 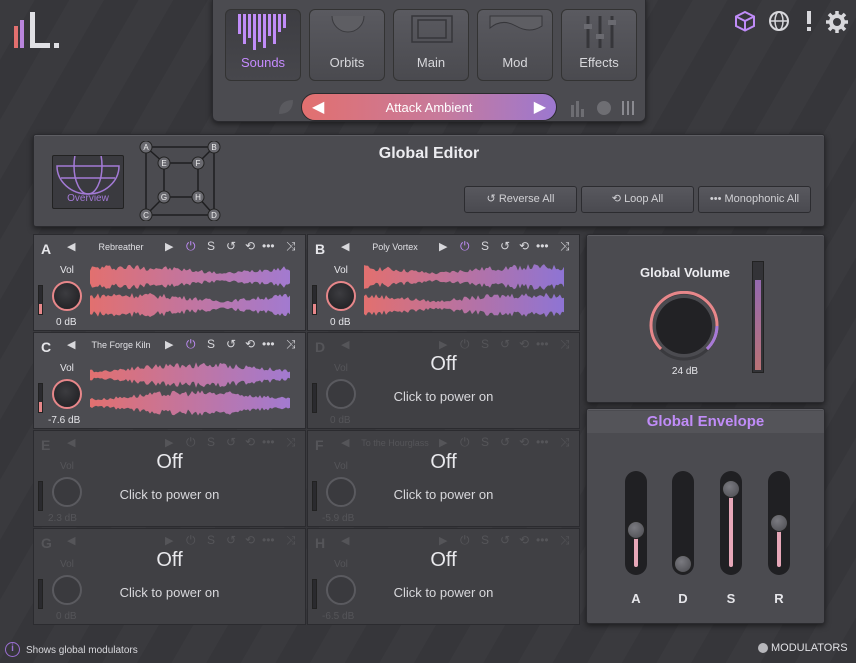 What do you see at coordinates (599, 45) in the screenshot?
I see `tab-effects: Effects` at bounding box center [599, 45].